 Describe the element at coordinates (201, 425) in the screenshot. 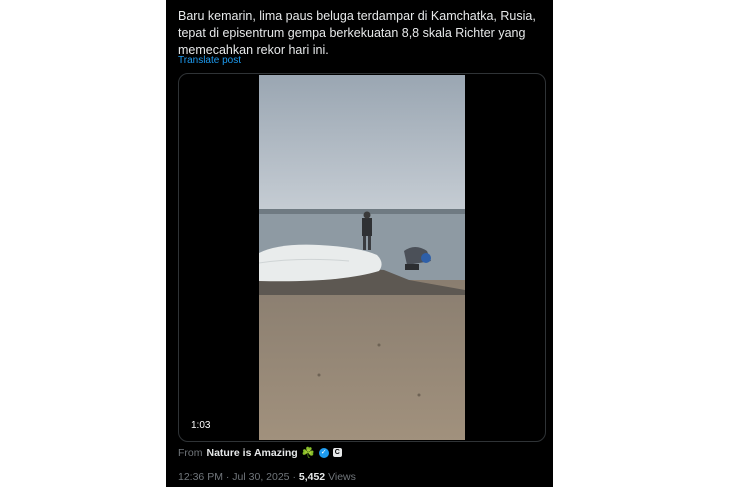

I see `video-duration: 1:03` at that location.